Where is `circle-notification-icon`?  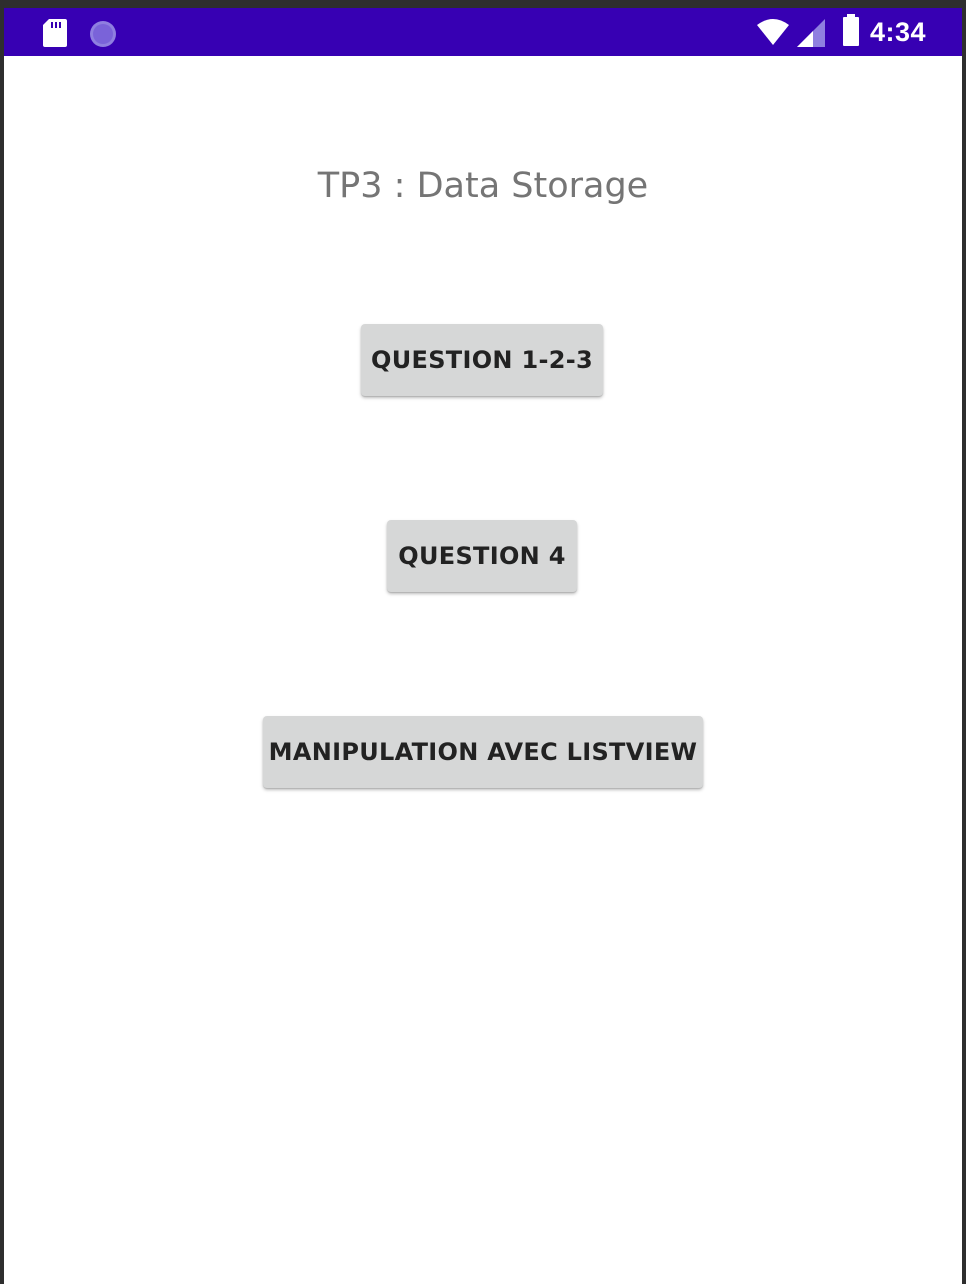 circle-notification-icon is located at coordinates (103, 34).